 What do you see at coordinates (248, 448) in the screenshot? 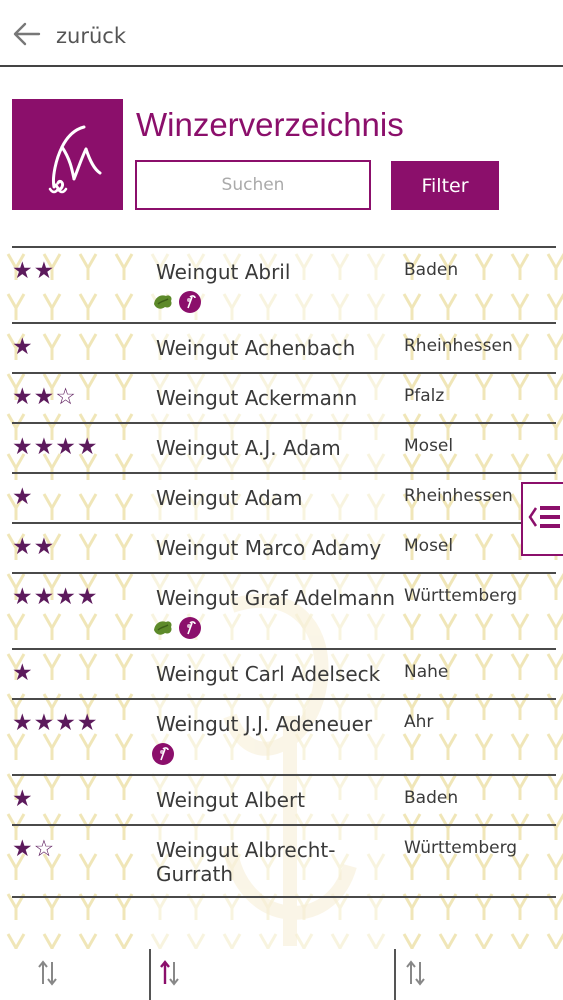
I see `winery-name: Weingut A.J. Adam` at bounding box center [248, 448].